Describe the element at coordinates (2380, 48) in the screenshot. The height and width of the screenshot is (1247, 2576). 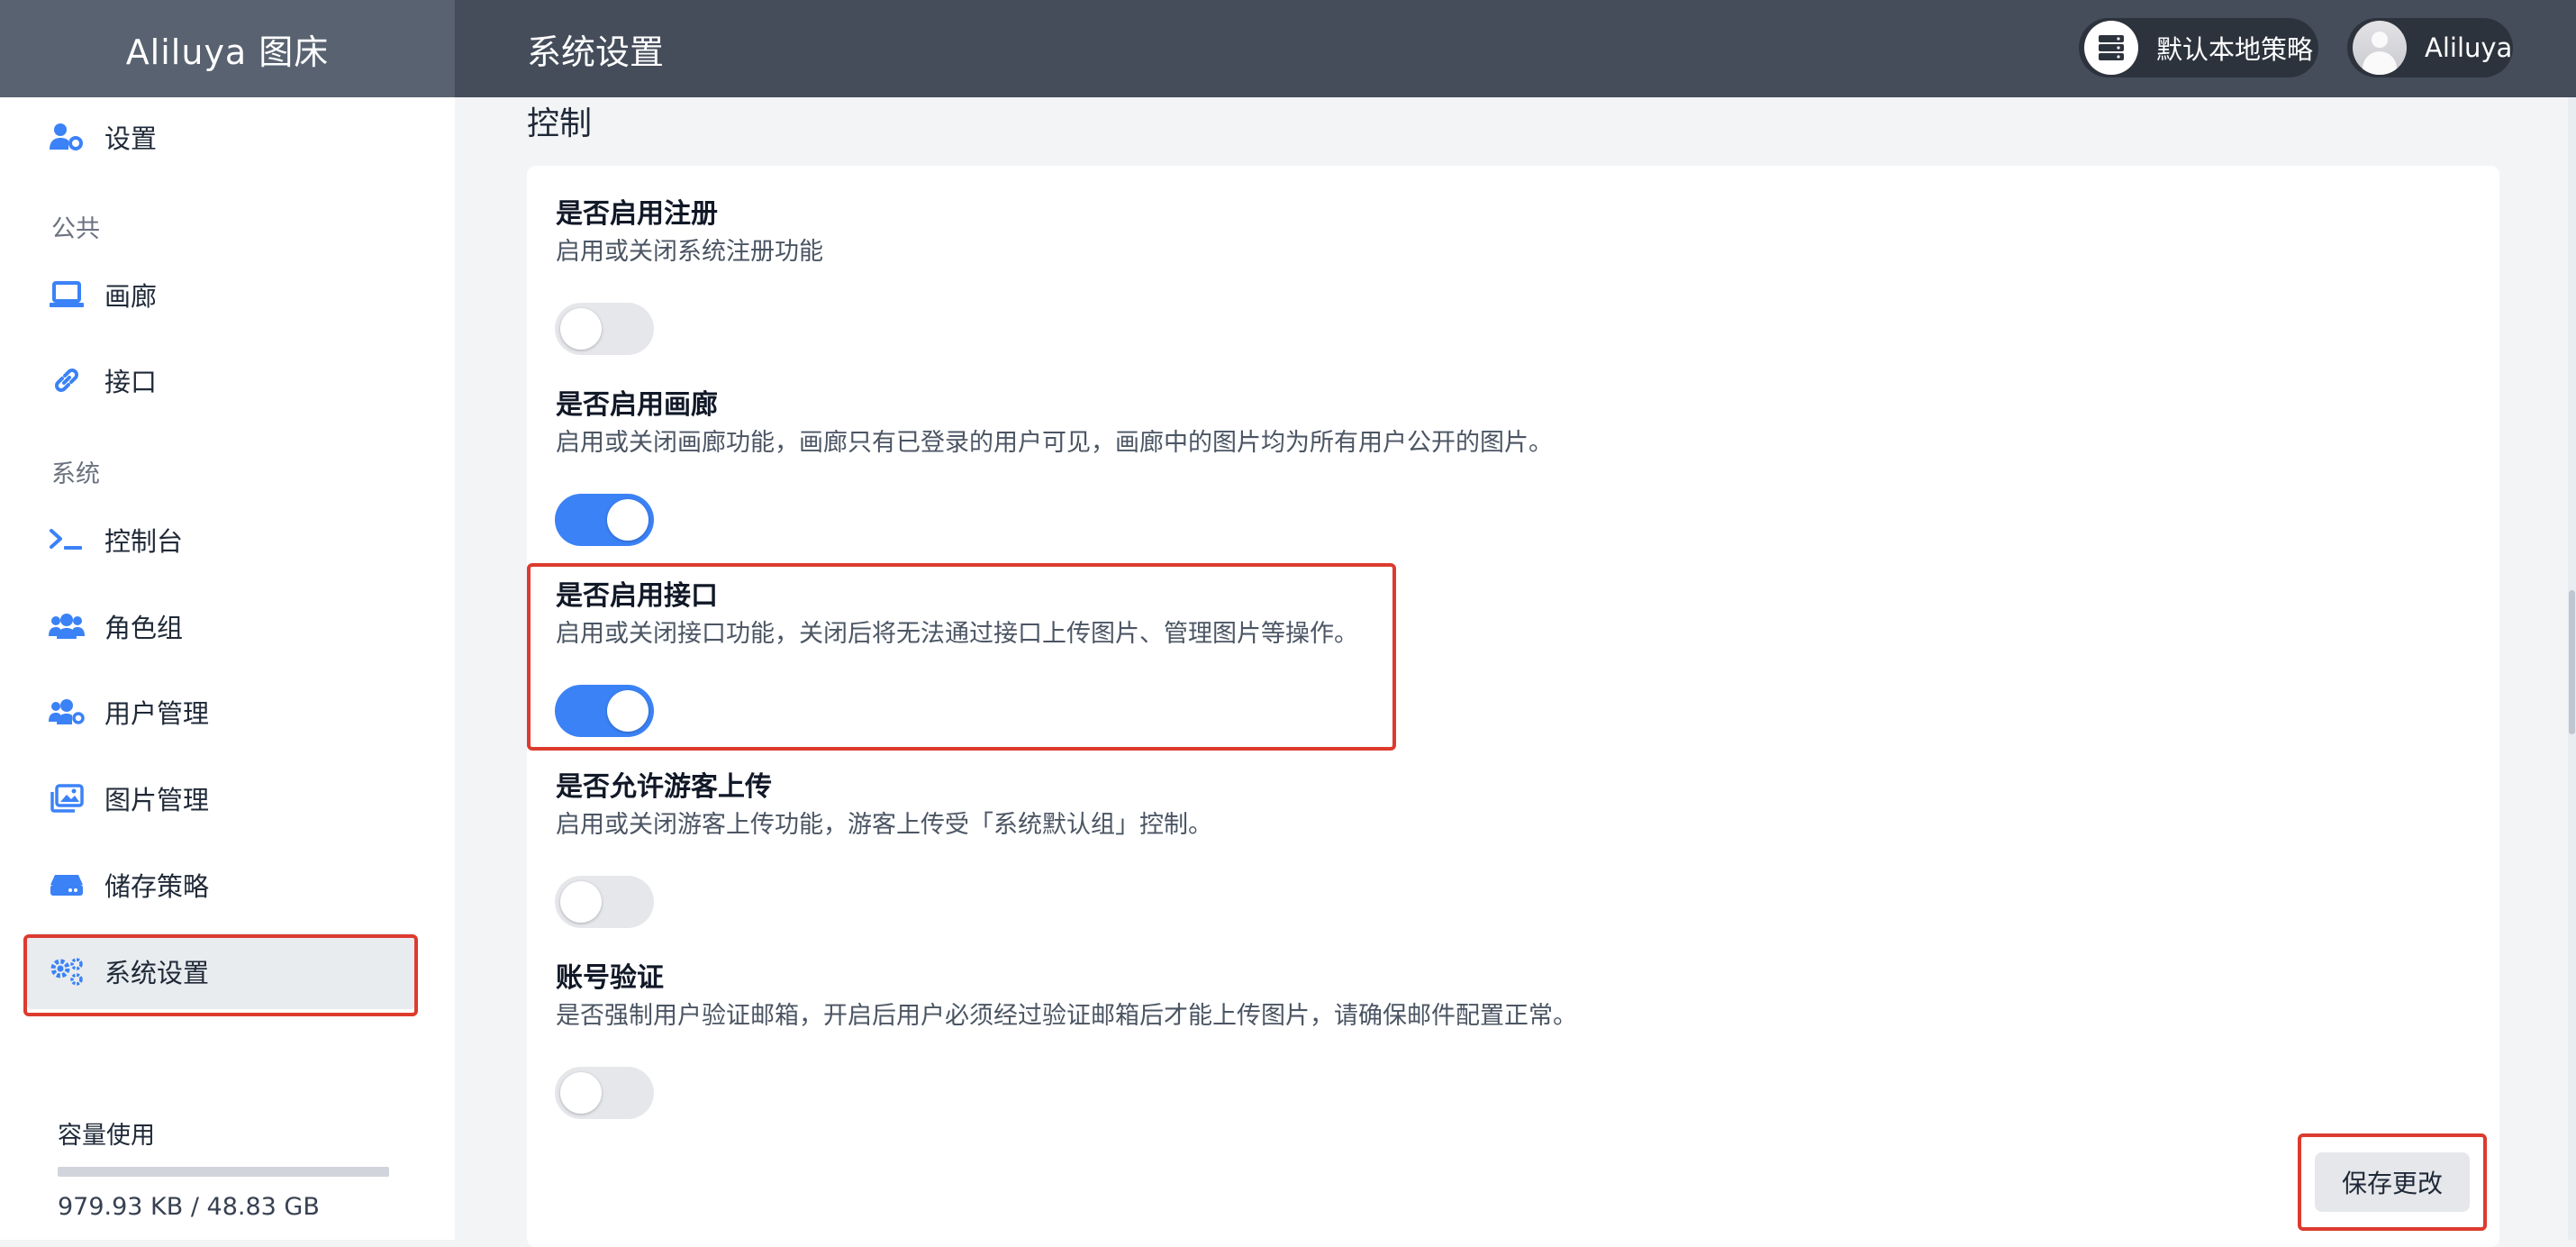
I see `avatar` at that location.